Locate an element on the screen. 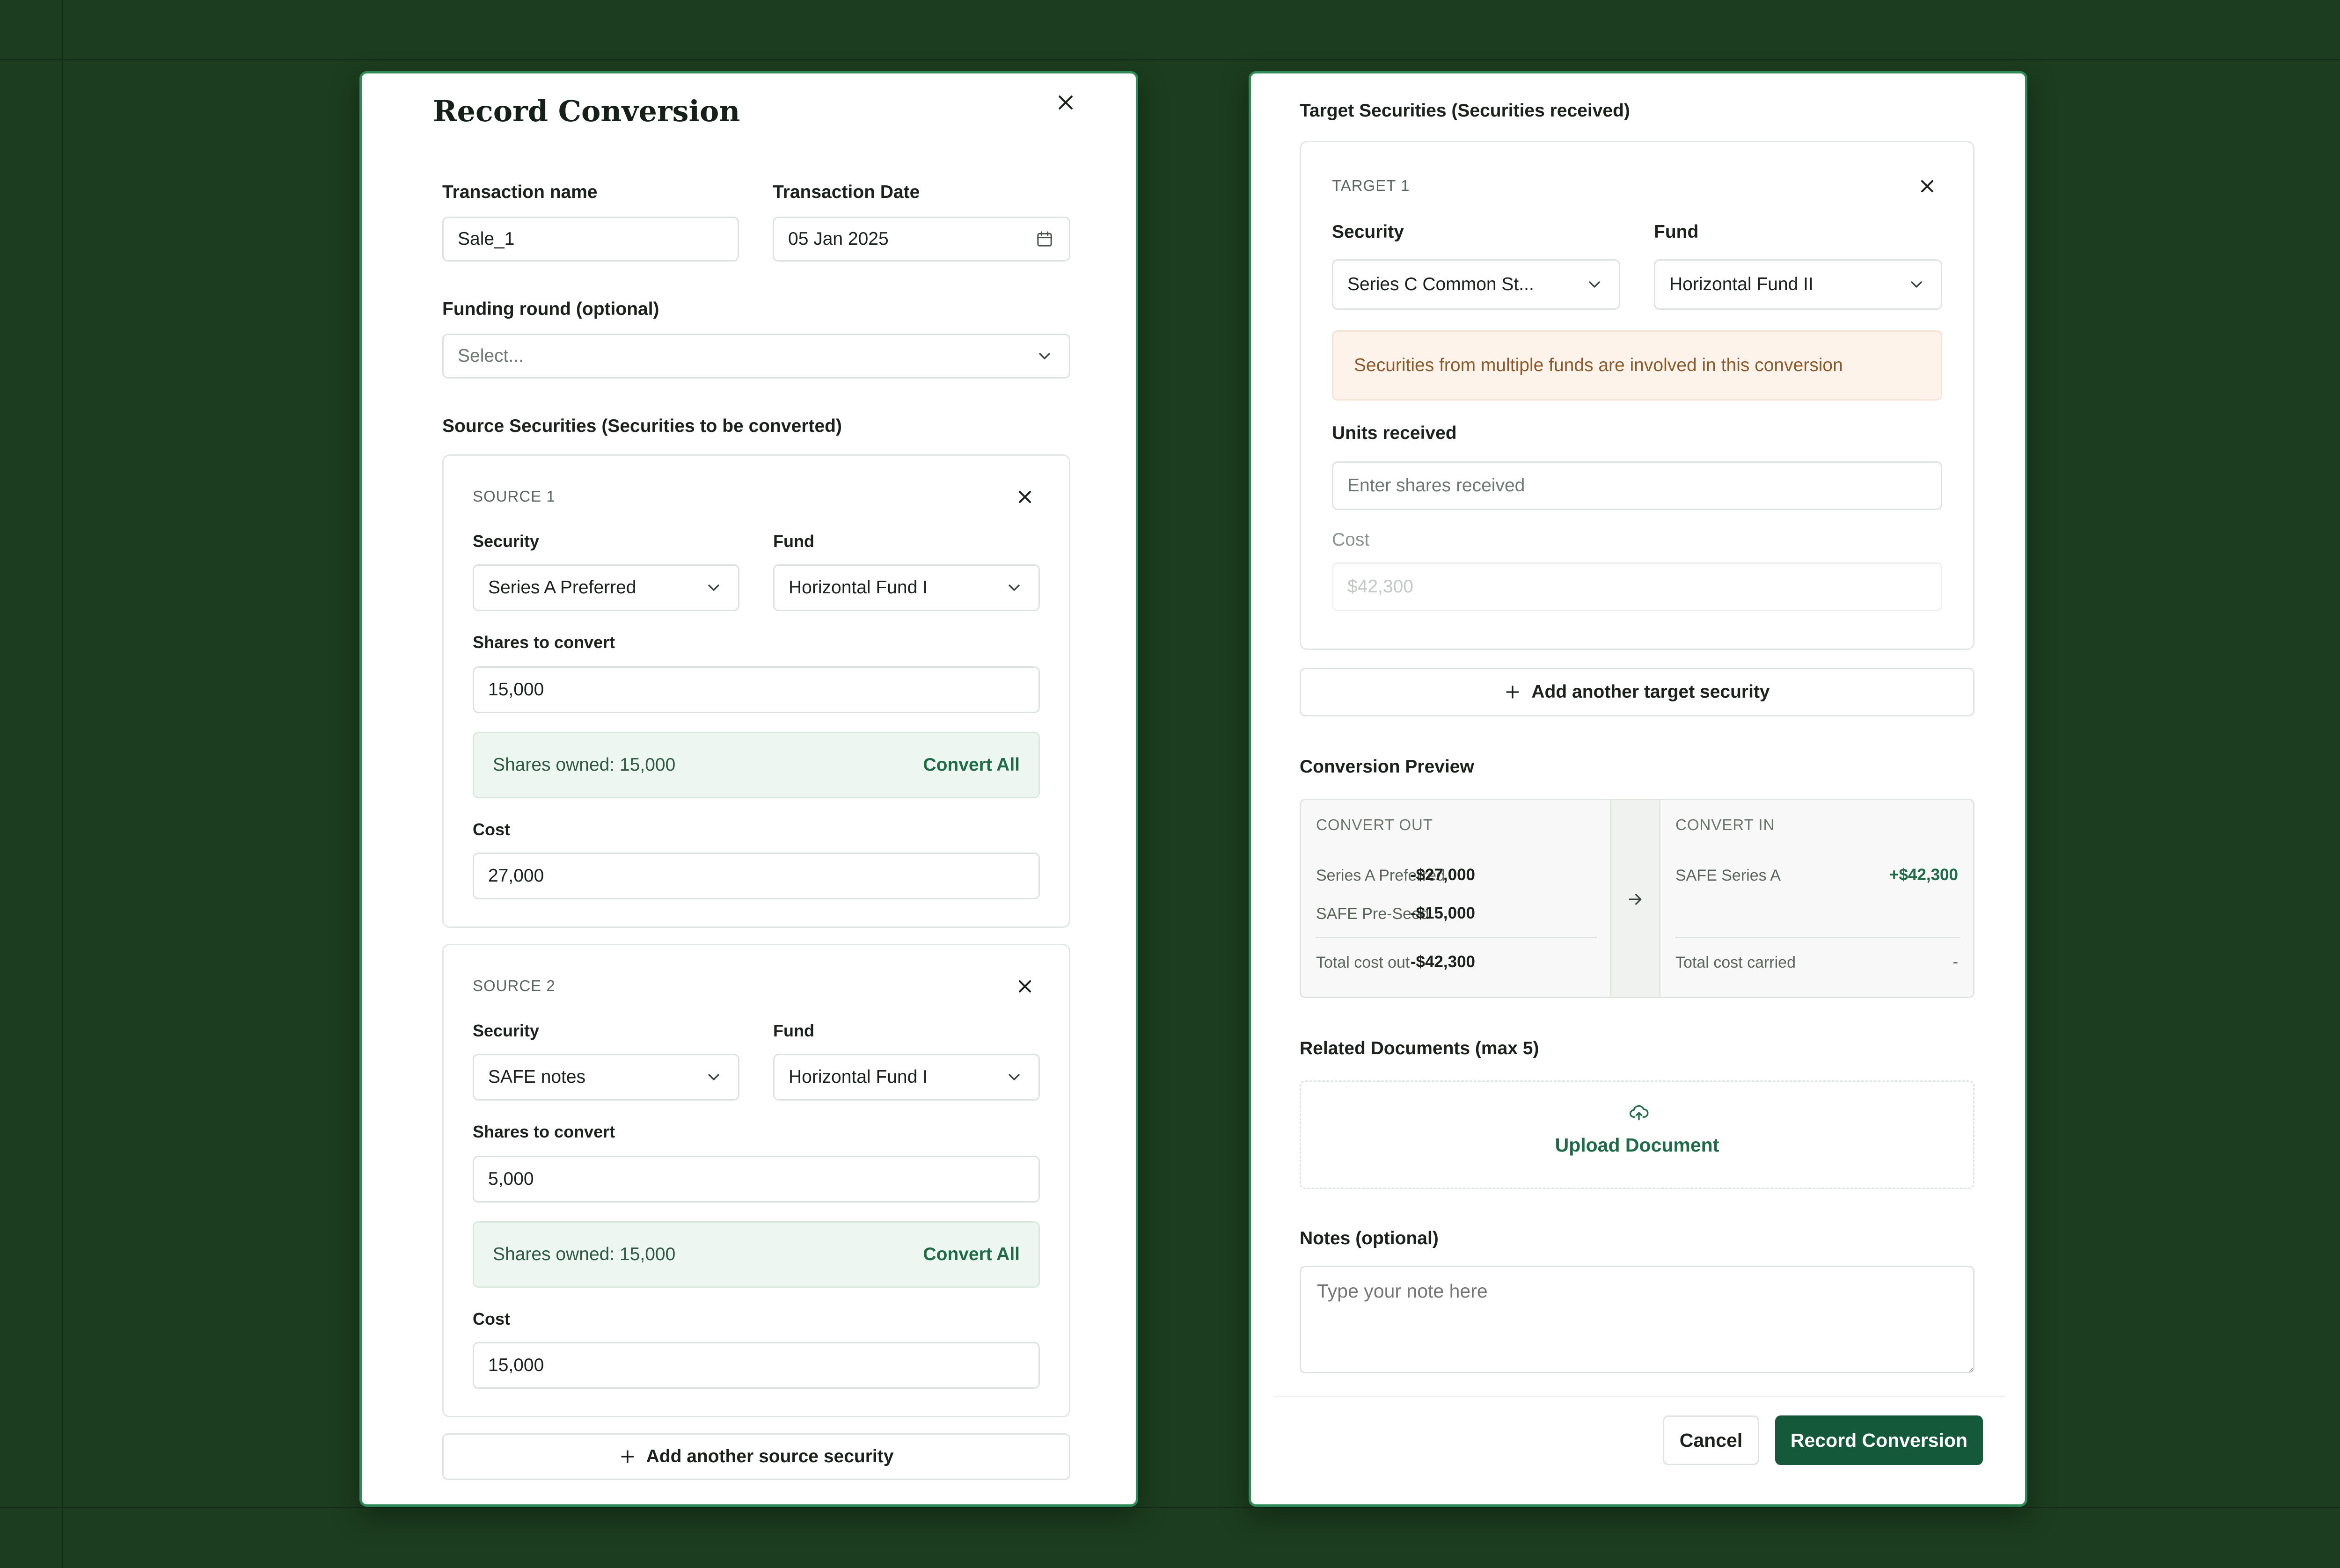 The width and height of the screenshot is (2340, 1568). cost-value: 27,000 is located at coordinates (516, 876).